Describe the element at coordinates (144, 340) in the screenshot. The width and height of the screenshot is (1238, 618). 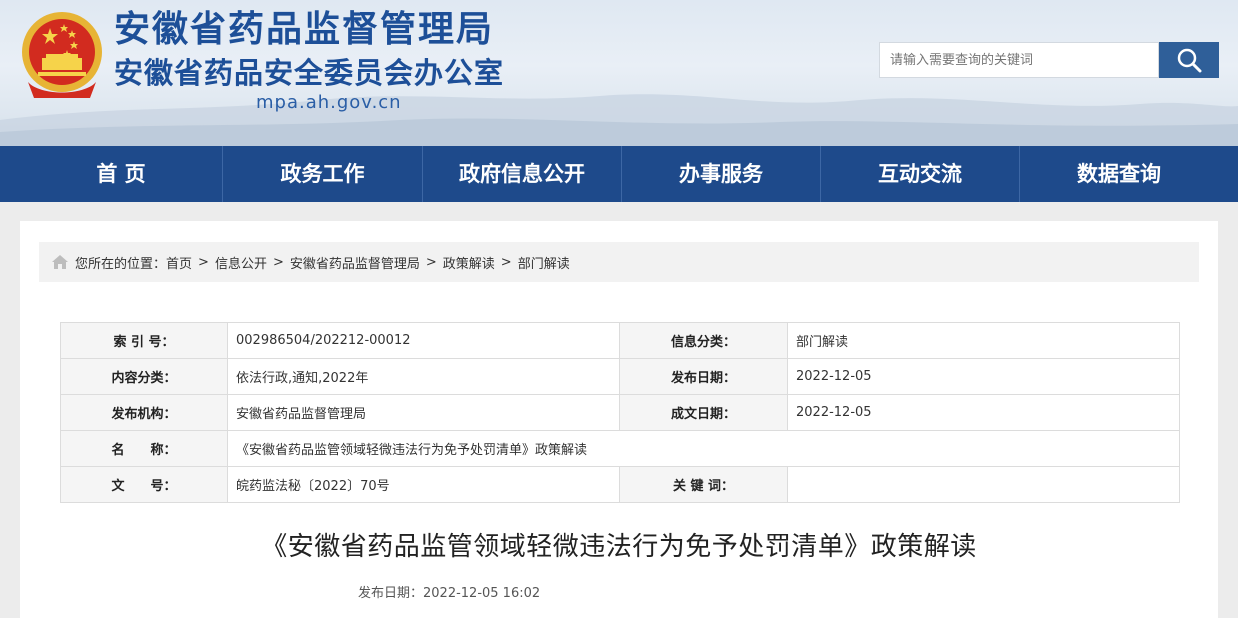
I see `label-index-number: 索 引 号：` at that location.